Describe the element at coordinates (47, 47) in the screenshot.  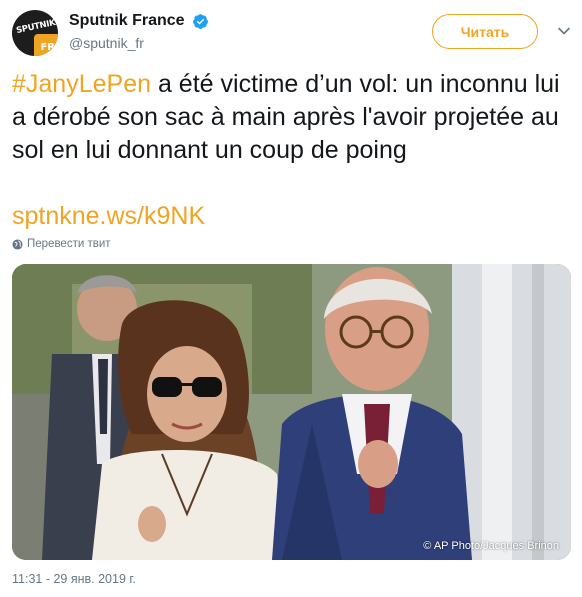
I see `avatar-badge-text: FR` at that location.